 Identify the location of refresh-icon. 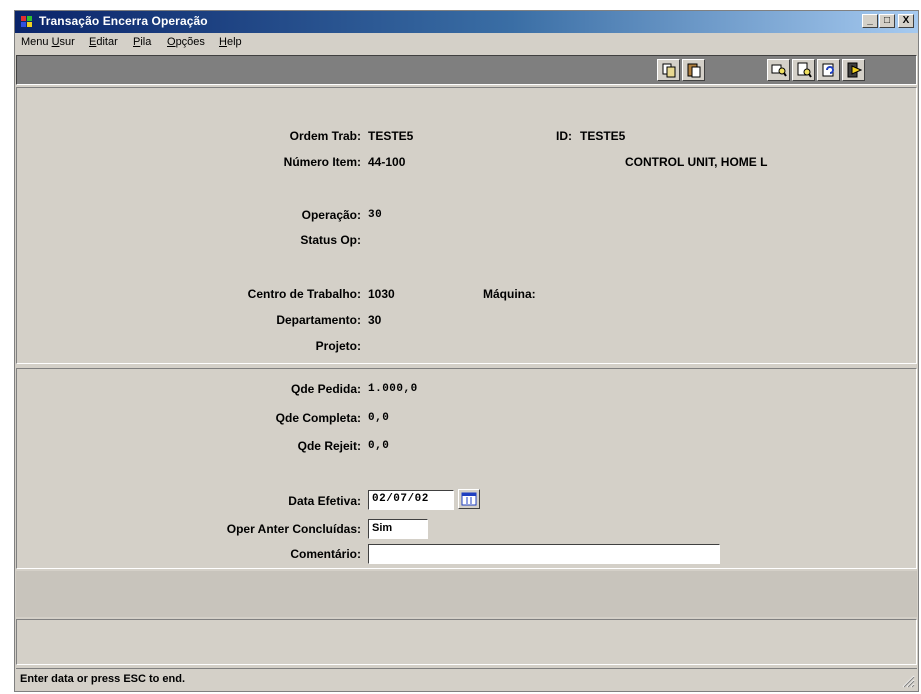
(828, 70).